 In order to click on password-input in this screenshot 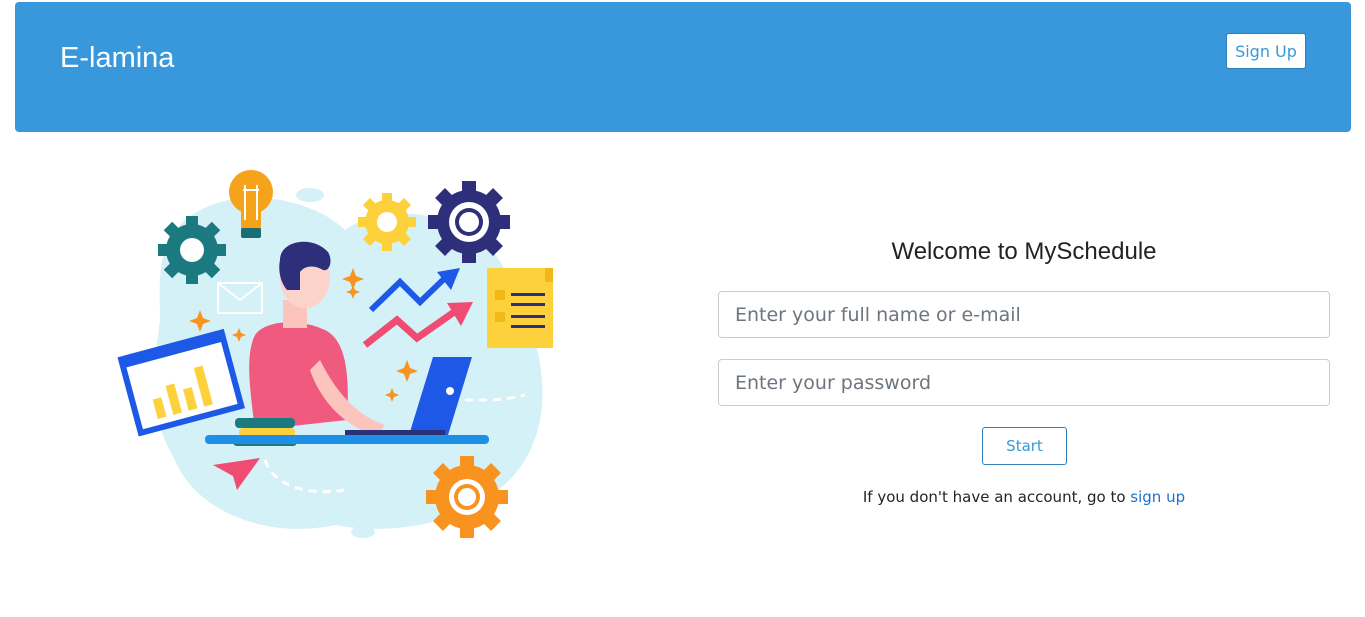, I will do `click(1024, 382)`.